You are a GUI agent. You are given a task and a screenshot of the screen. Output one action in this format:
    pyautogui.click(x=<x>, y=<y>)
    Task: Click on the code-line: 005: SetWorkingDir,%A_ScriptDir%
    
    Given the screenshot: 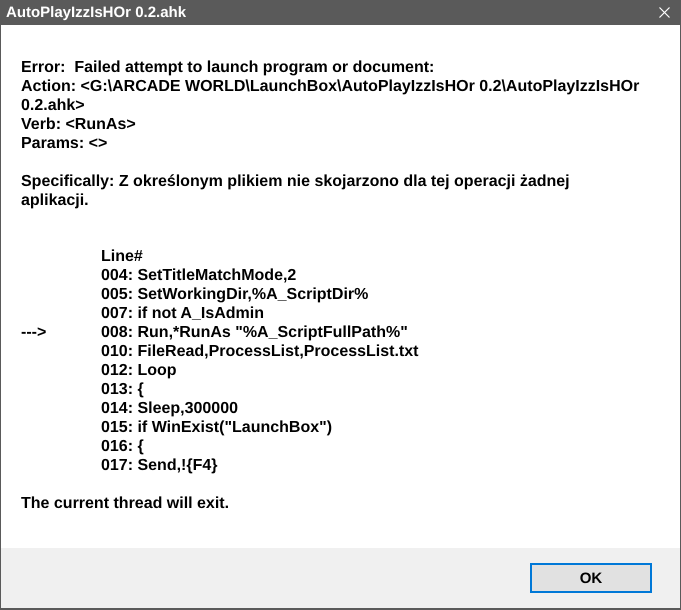 What is the action you would take?
    pyautogui.click(x=234, y=294)
    